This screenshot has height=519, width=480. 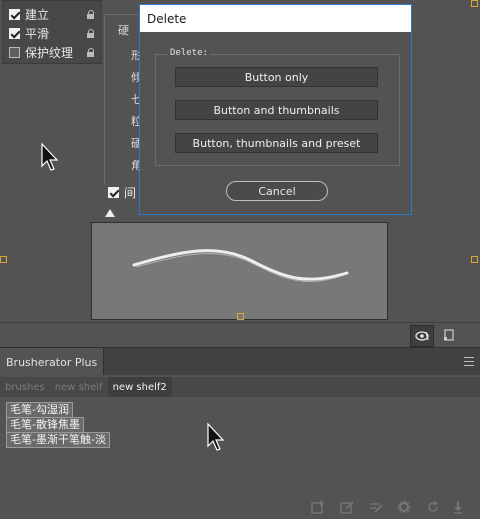 What do you see at coordinates (139, 387) in the screenshot?
I see `shelf-tab-new-shelf2: new shelf2` at bounding box center [139, 387].